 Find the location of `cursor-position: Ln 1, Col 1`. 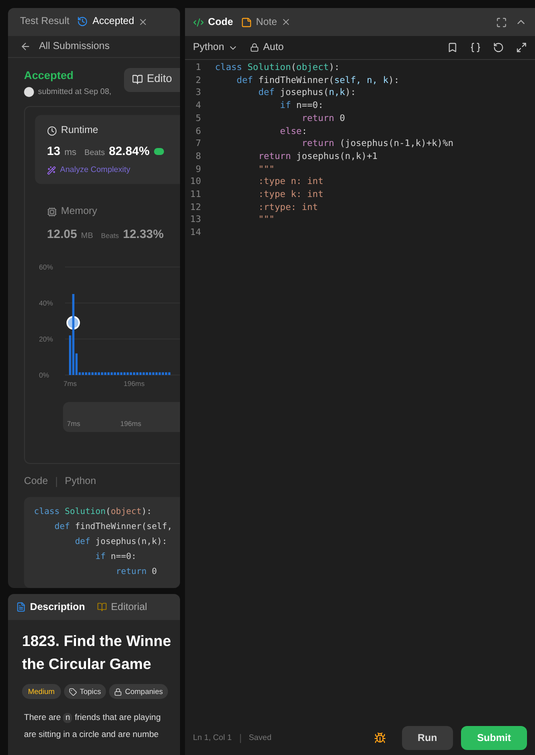

cursor-position: Ln 1, Col 1 is located at coordinates (212, 738).